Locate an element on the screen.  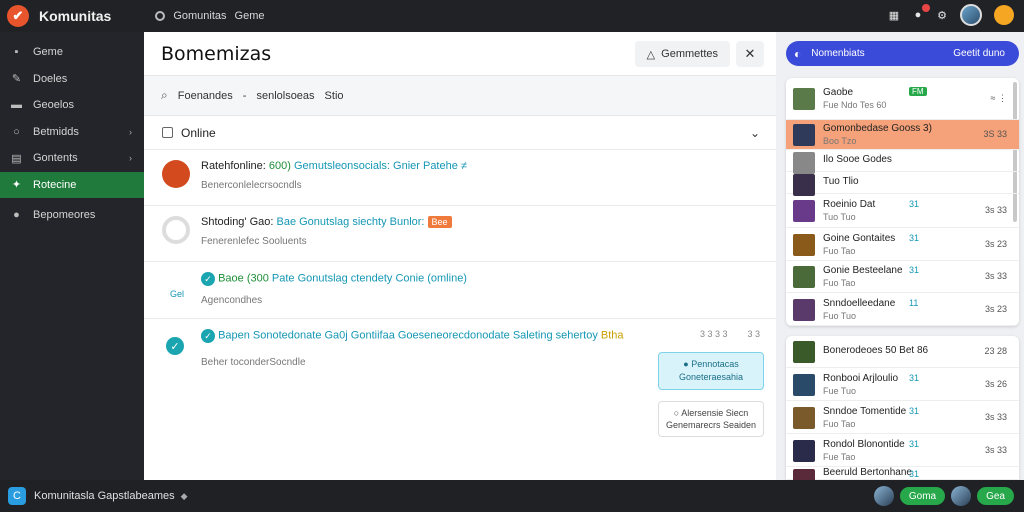
member-row: Gonie Besteelane 31 Fuo Tao 3s 33 is located at coordinates (902, 277).